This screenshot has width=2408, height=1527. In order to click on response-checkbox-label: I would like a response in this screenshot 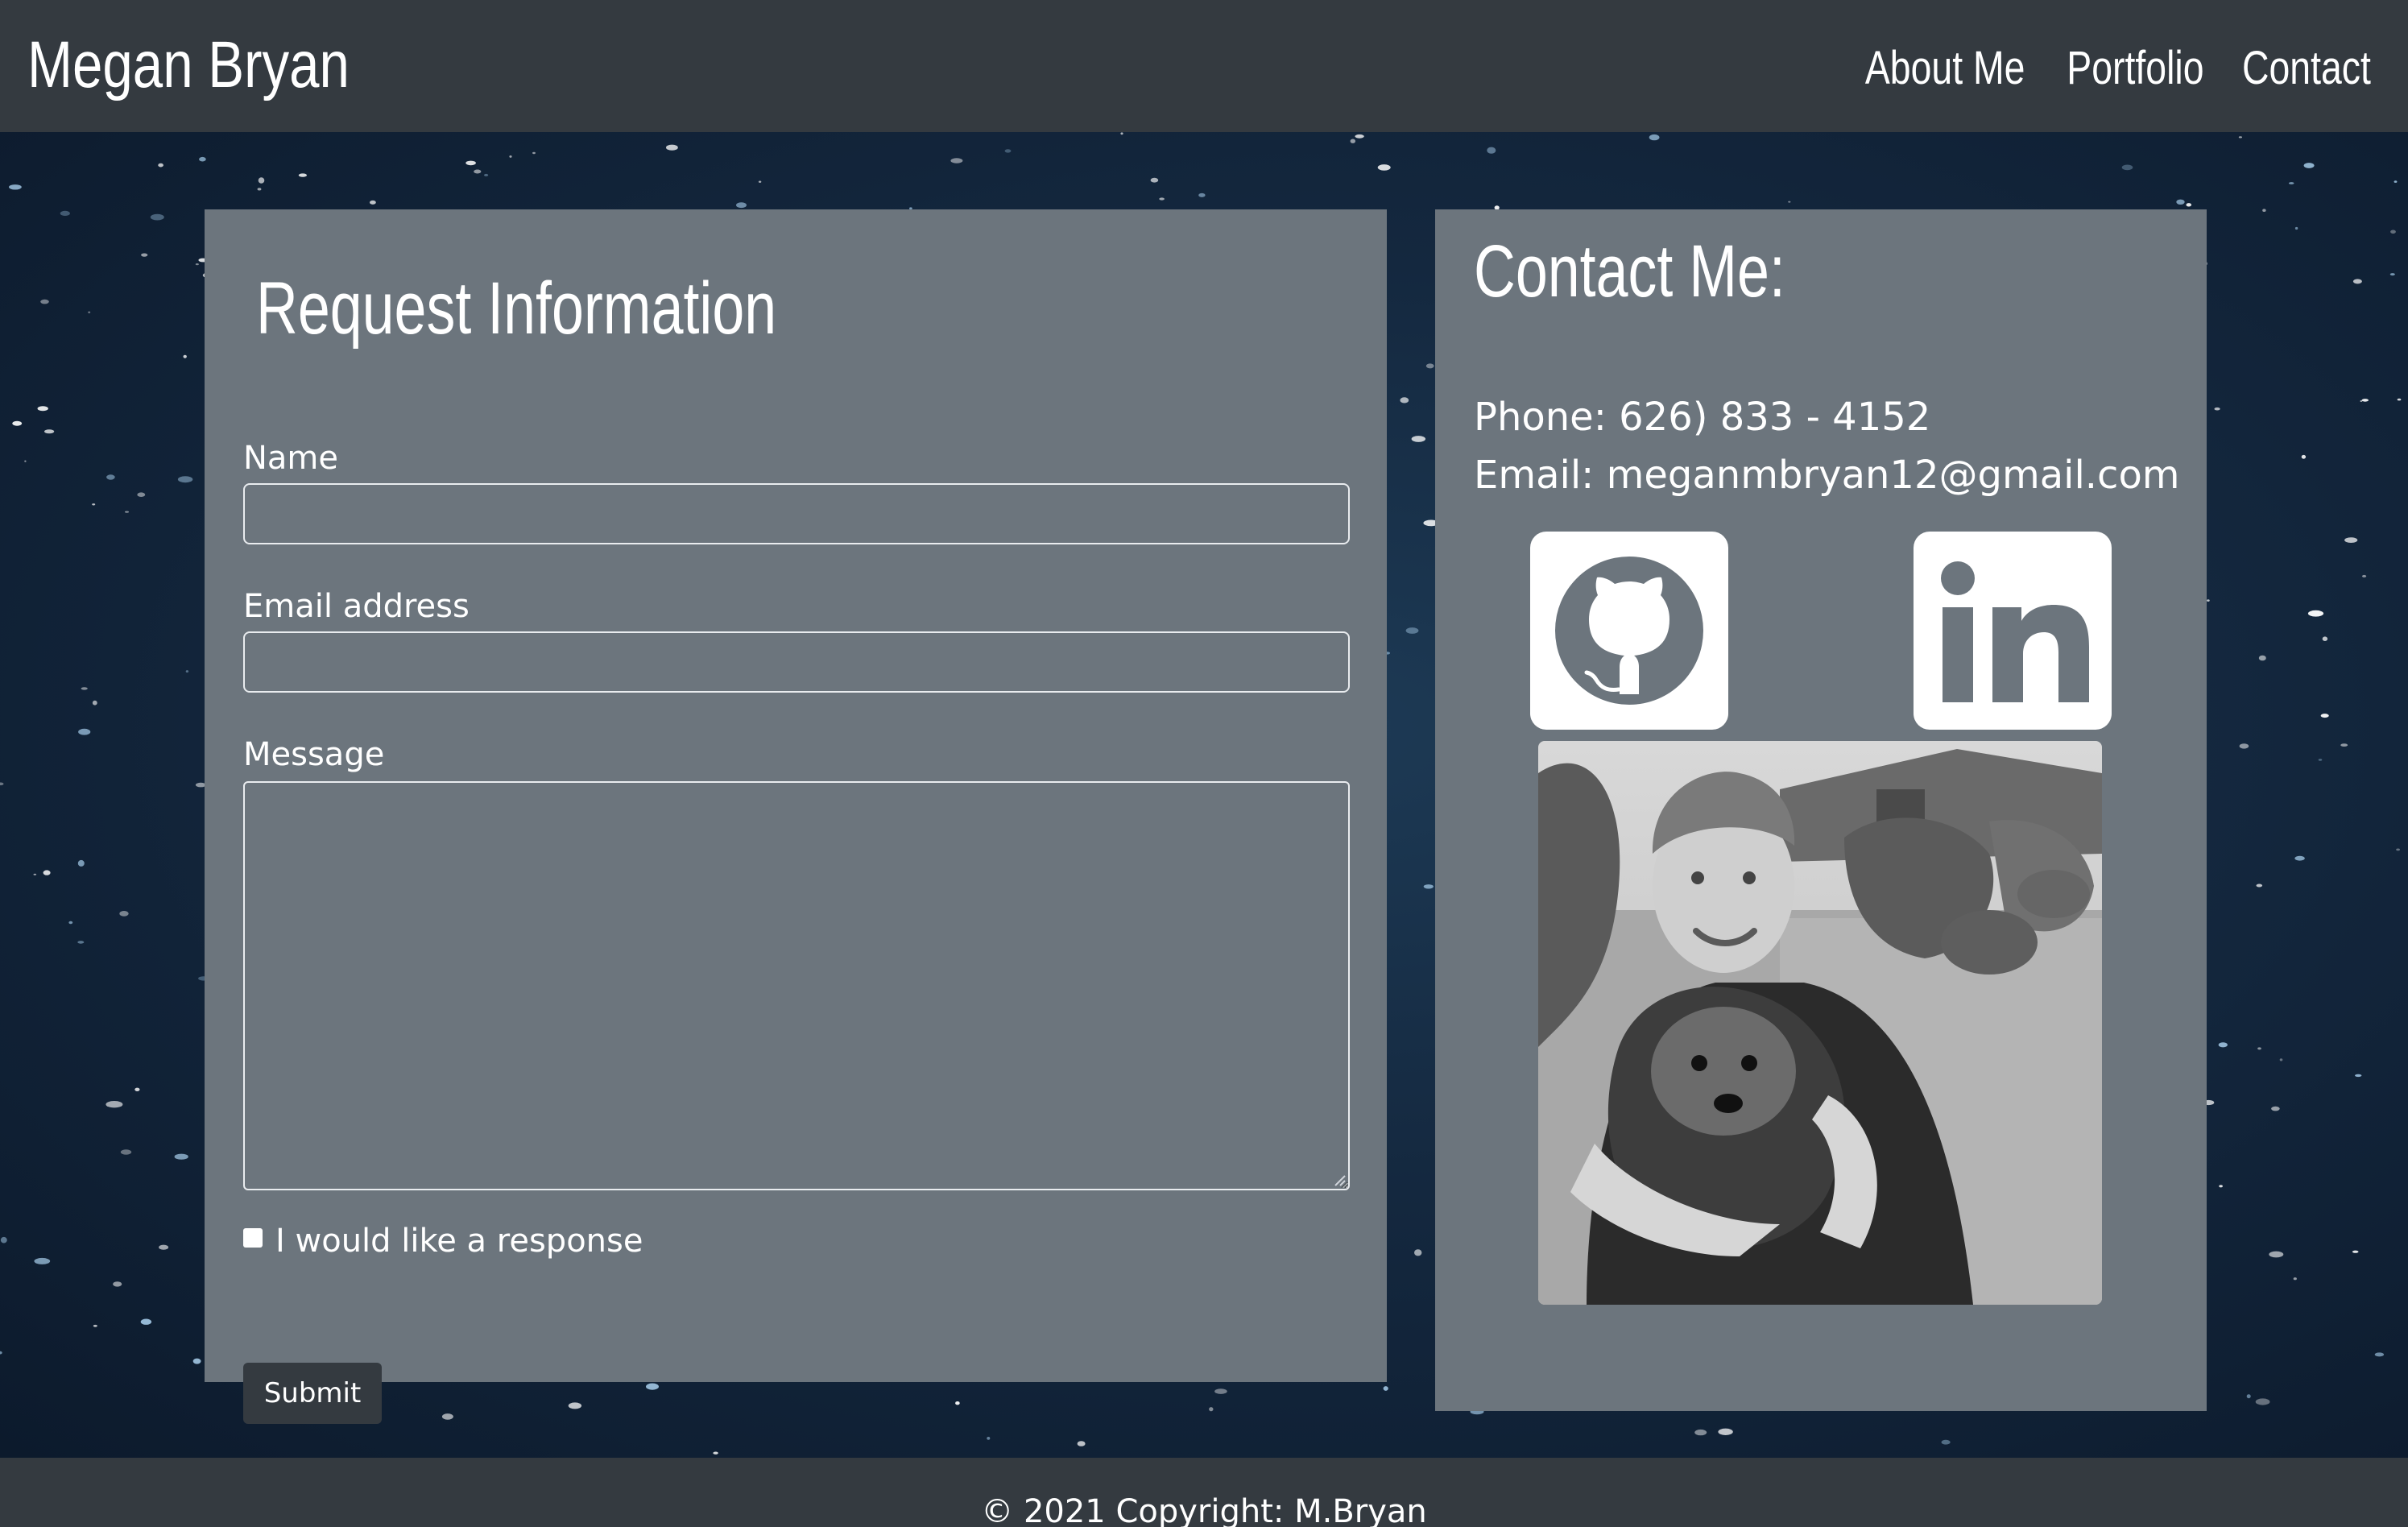, I will do `click(459, 1241)`.